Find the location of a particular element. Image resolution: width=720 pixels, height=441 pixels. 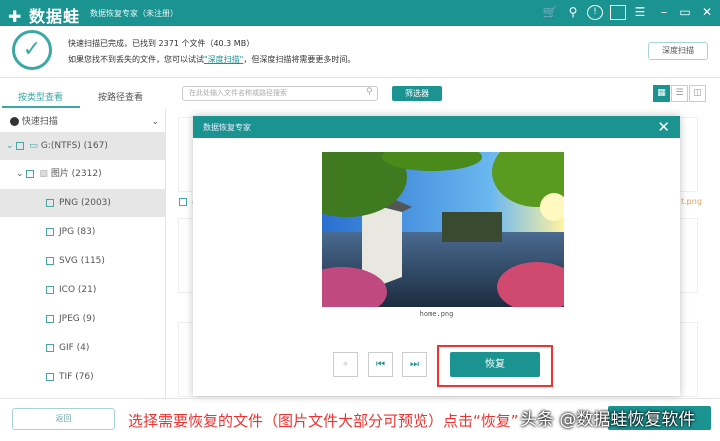

scan-hint: 如果您找不到丢失的文件，您可以试试"深度扫描"，但深度扫描将需要更多时间。 is located at coordinates (211, 59).